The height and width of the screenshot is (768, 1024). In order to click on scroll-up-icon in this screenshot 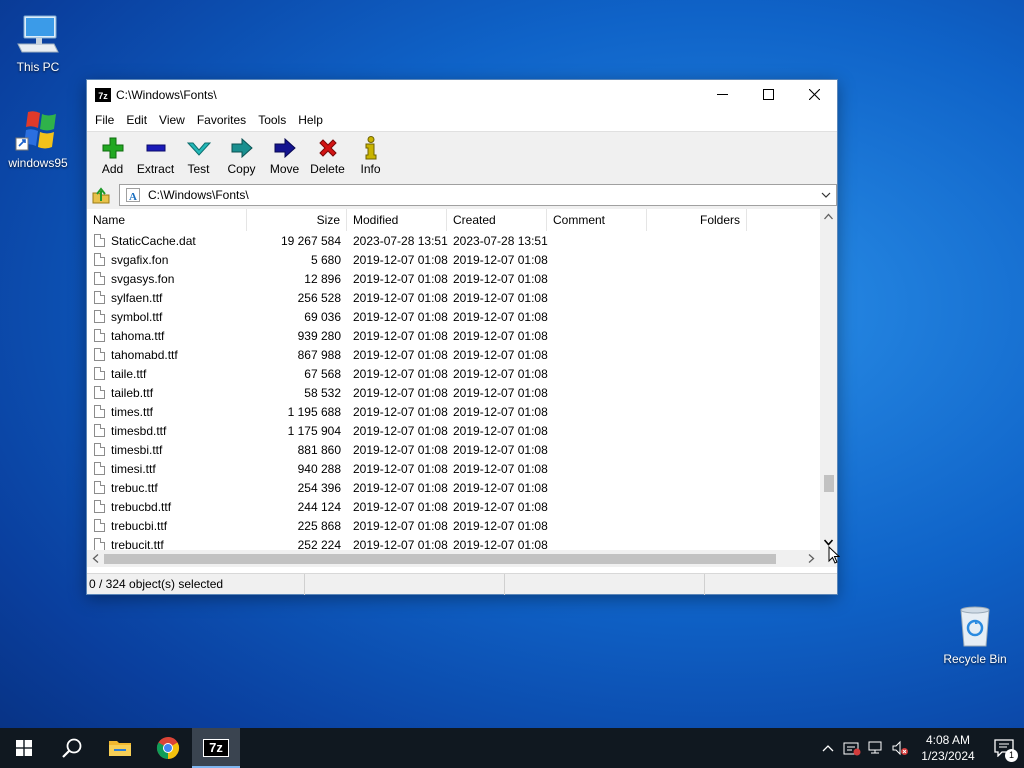, I will do `click(828, 216)`.